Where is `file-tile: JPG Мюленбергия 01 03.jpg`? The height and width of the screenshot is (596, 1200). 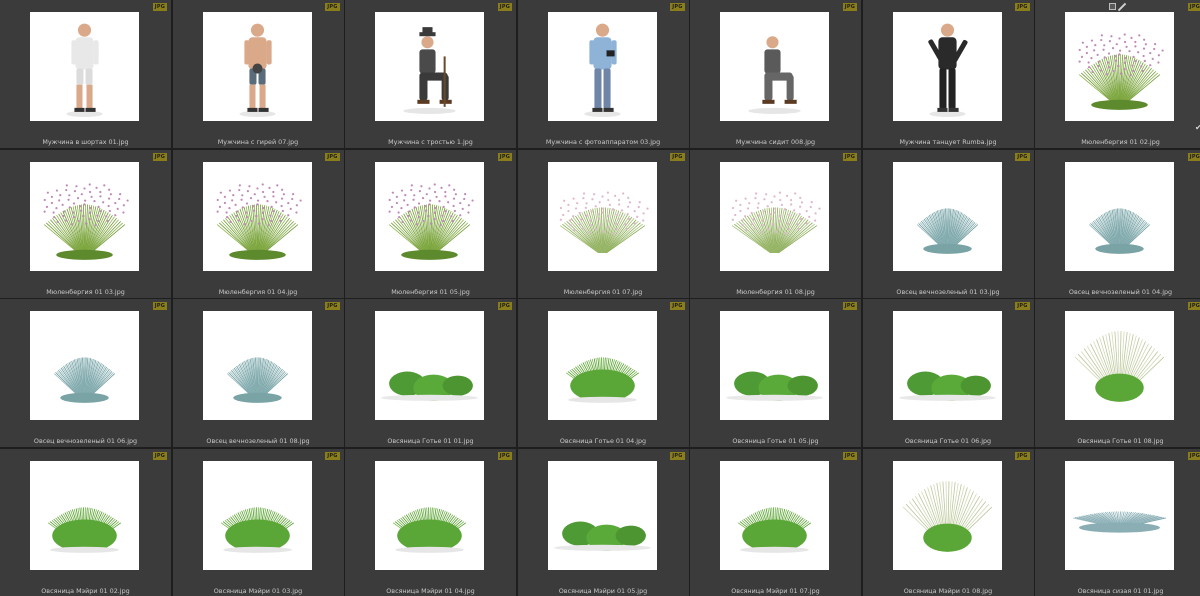 file-tile: JPG Мюленбергия 01 03.jpg is located at coordinates (85, 223).